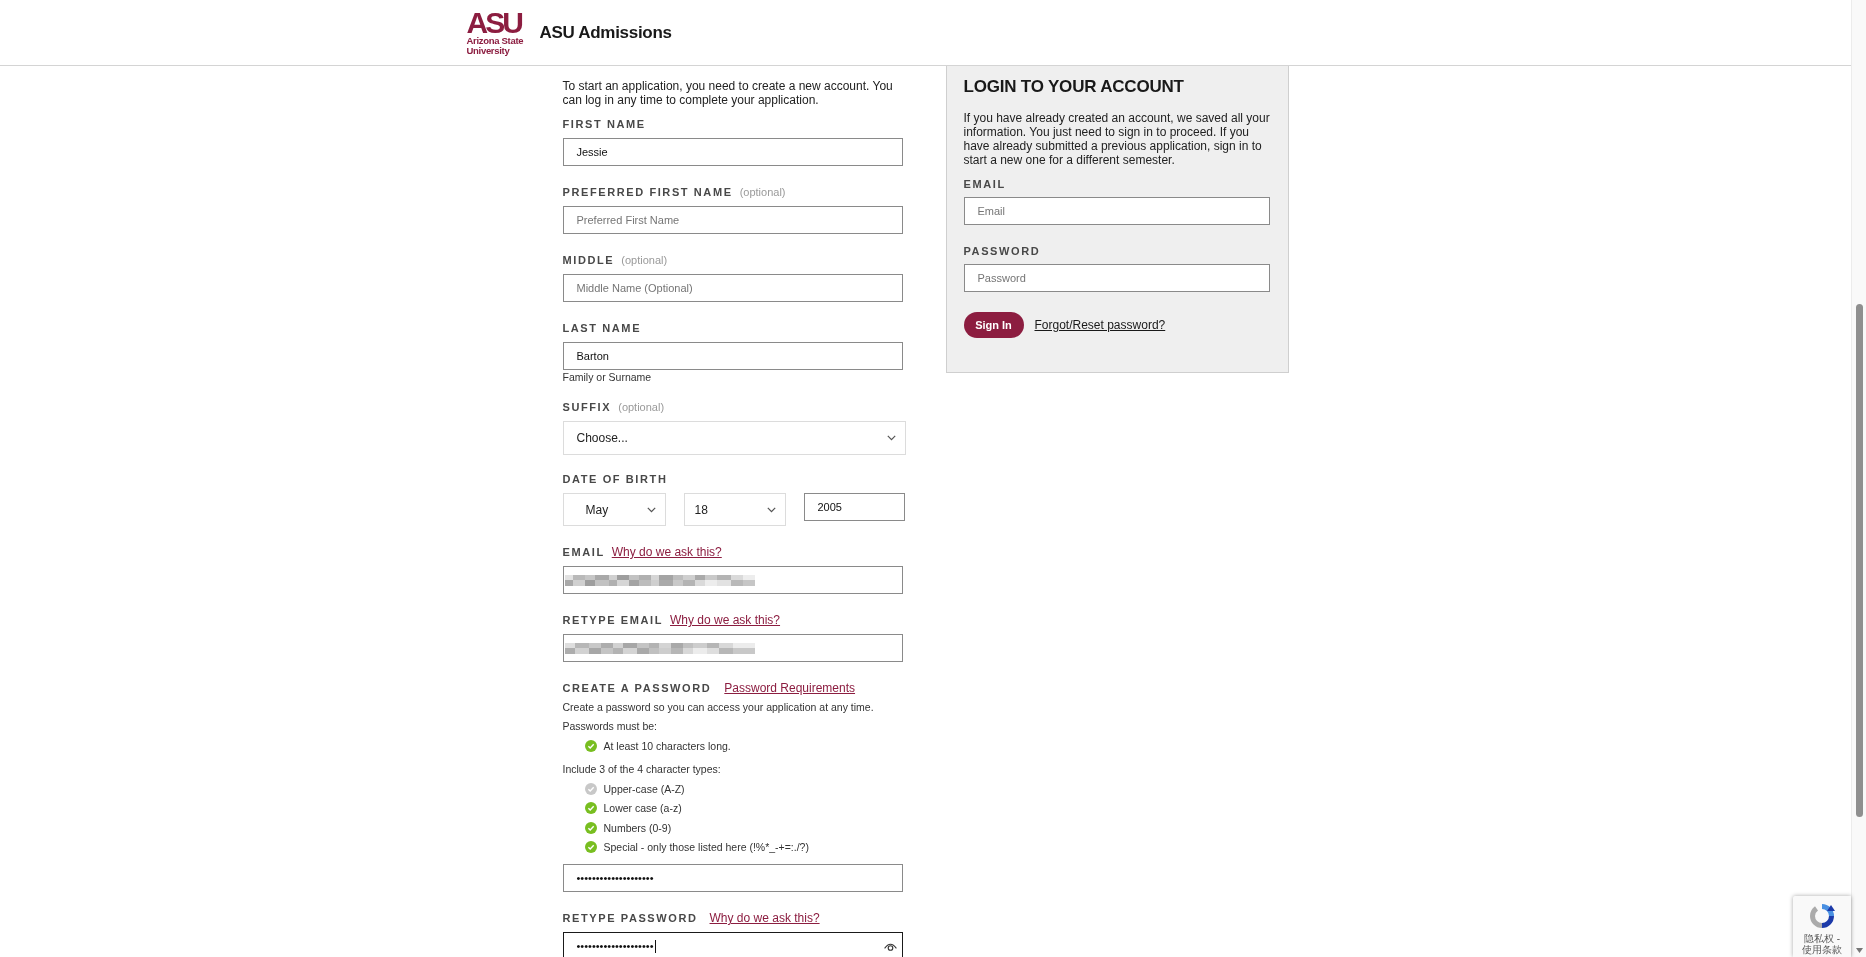  I want to click on login-description: If you have already created an account, we saved all your information. You just need to sign in to proceed. If you have already submitted a previous application, sign in to start a new one for a different semester., so click(1117, 139).